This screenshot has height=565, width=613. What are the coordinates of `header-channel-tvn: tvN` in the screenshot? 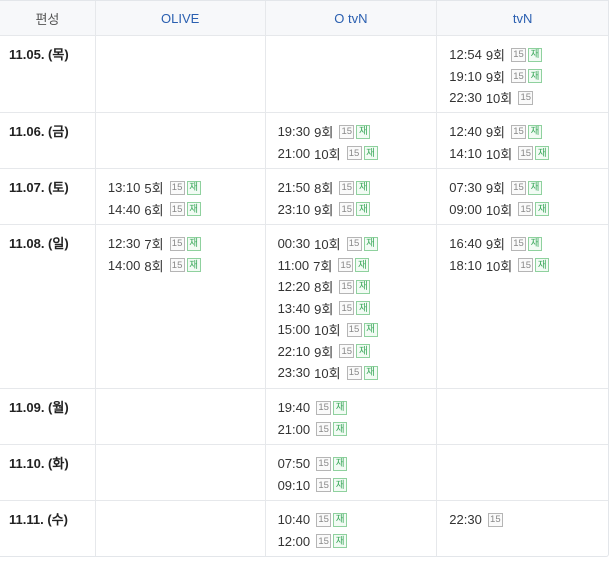 It's located at (522, 18).